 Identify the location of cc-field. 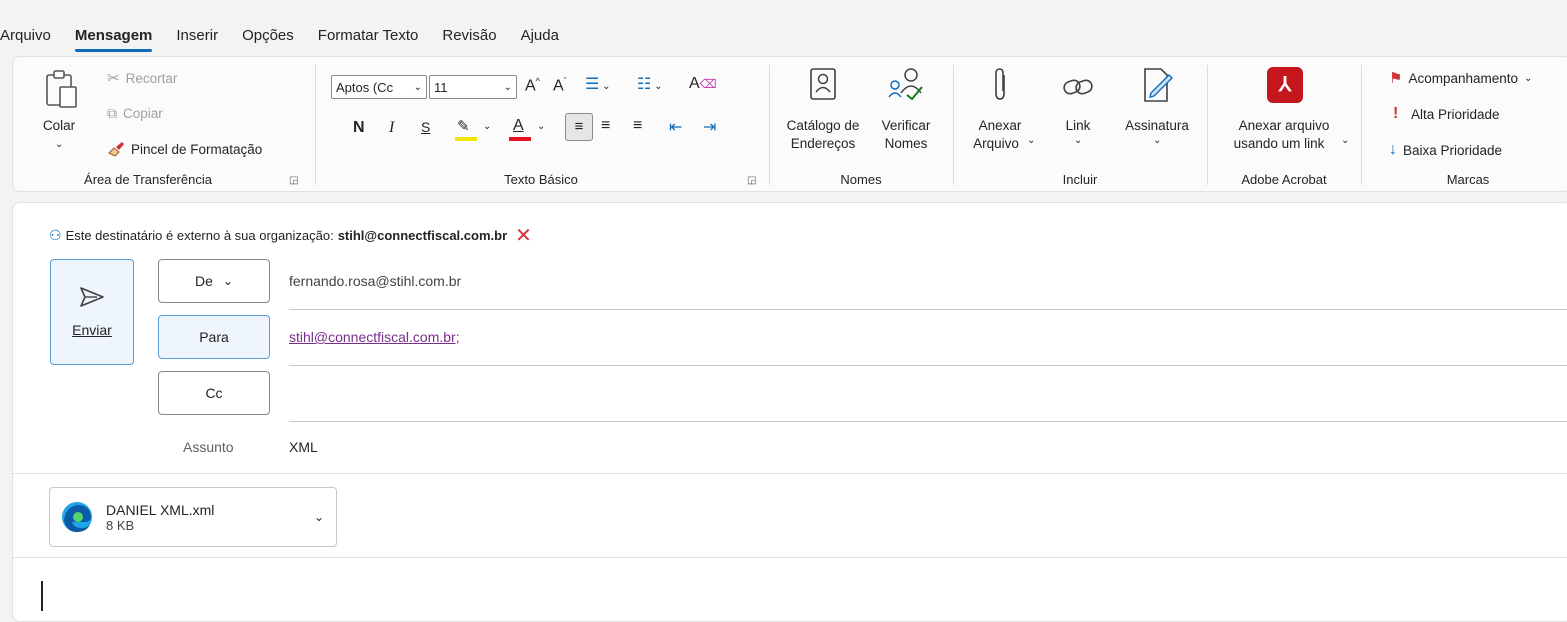
(928, 393).